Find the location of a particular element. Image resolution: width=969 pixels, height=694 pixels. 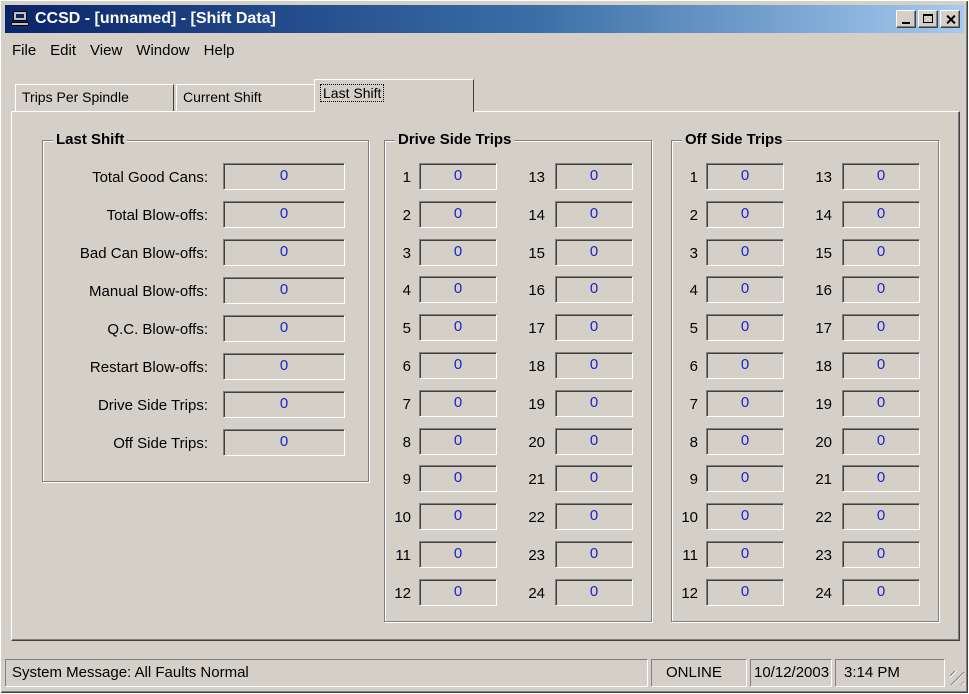

off-side-trip-index-label: 16 is located at coordinates (823, 291).